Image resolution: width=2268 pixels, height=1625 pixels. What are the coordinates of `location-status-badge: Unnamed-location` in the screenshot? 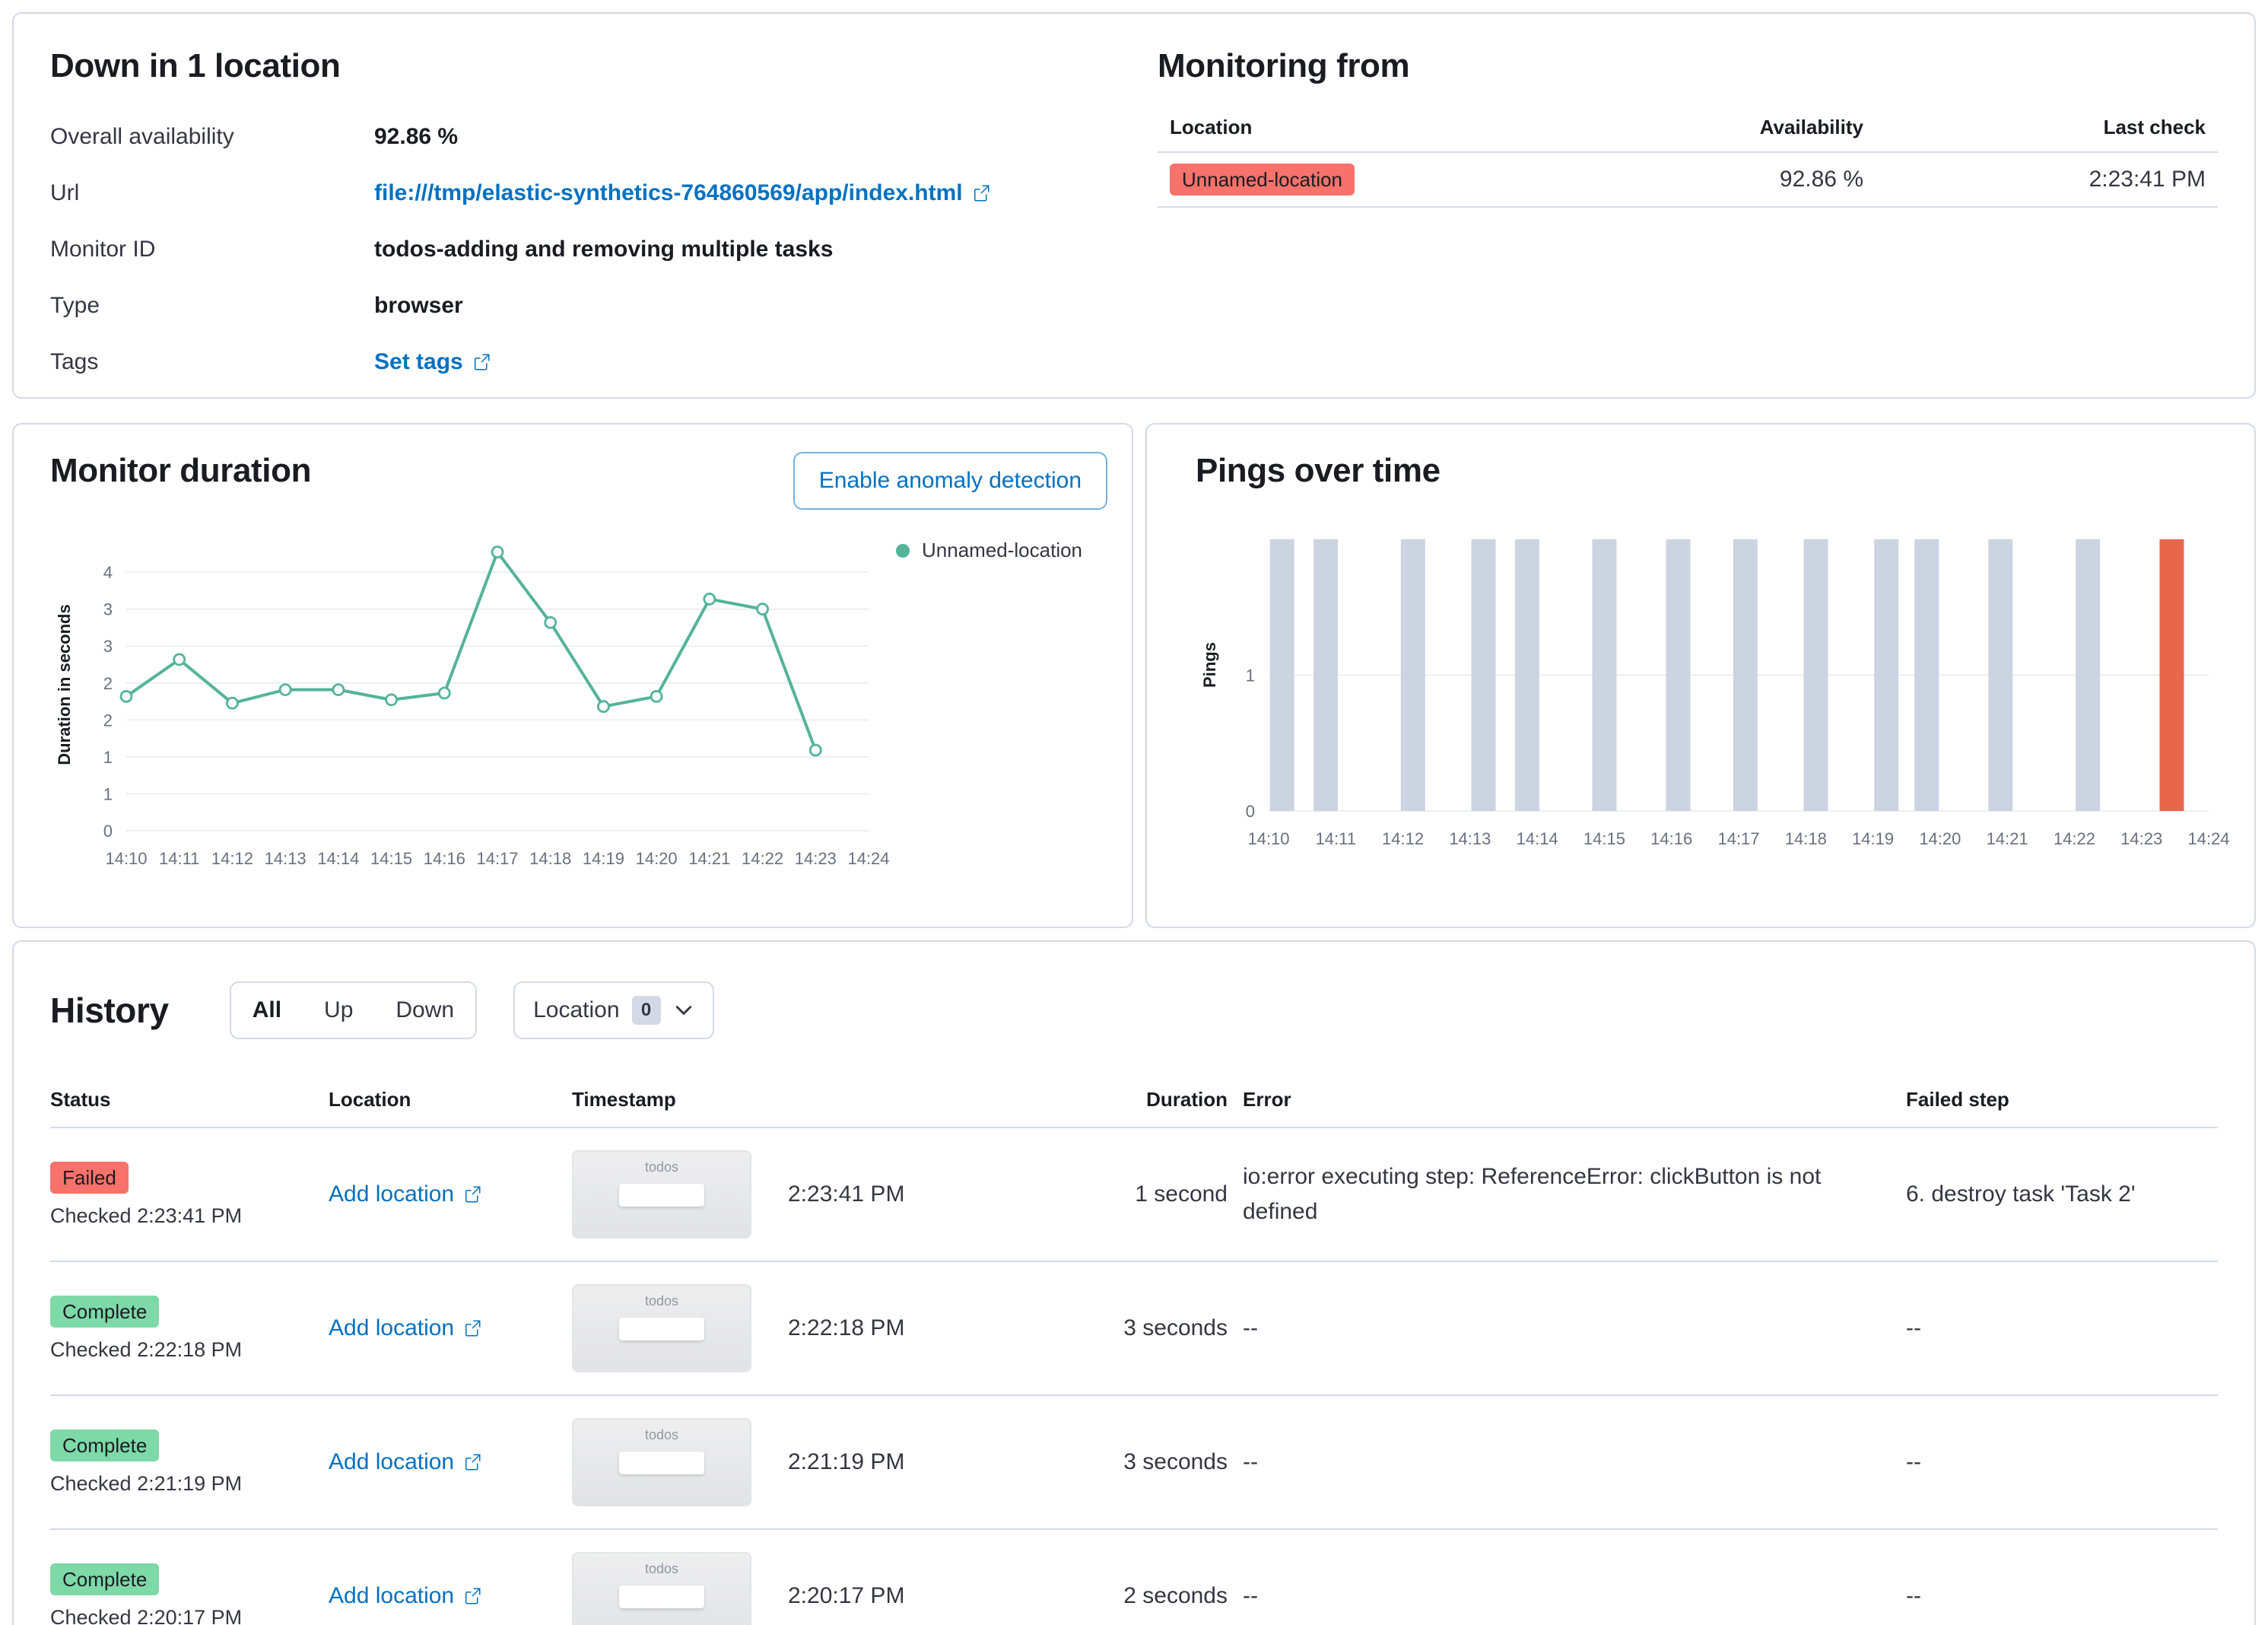 It's located at (1262, 180).